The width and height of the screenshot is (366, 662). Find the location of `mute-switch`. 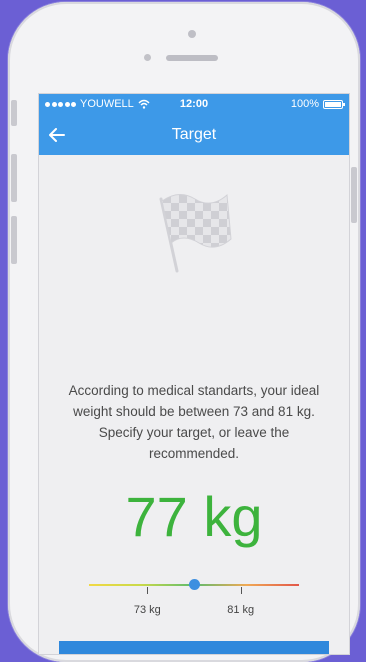

mute-switch is located at coordinates (14, 113).